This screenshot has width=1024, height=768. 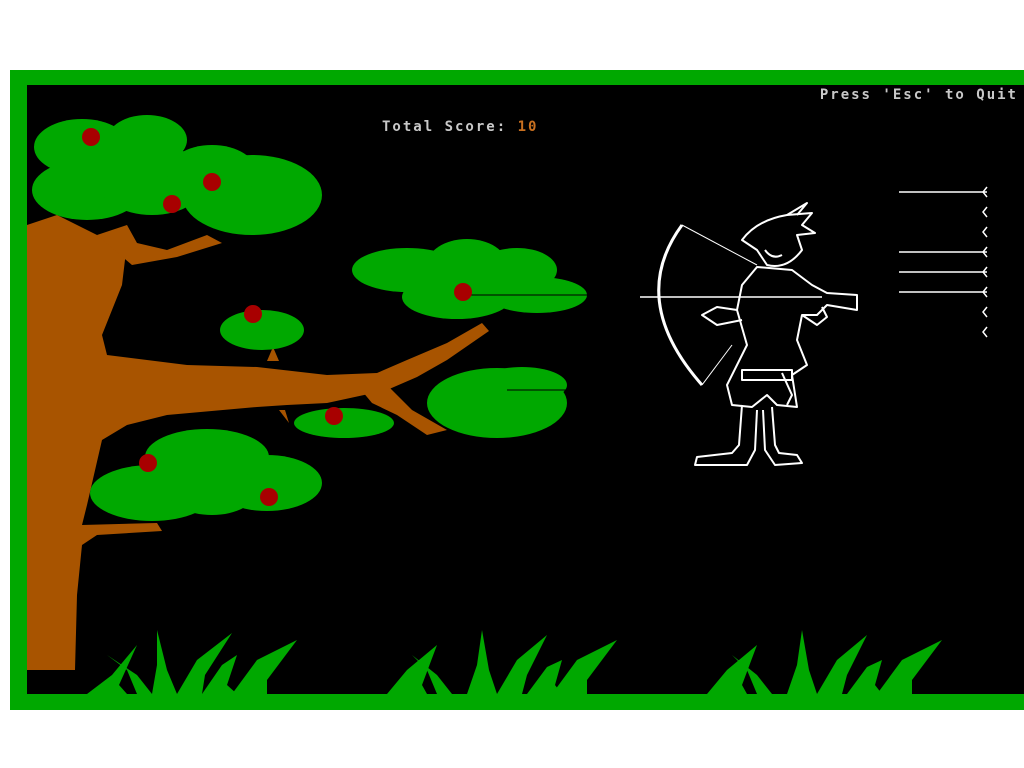 I want to click on archer-icon, so click(x=749, y=334).